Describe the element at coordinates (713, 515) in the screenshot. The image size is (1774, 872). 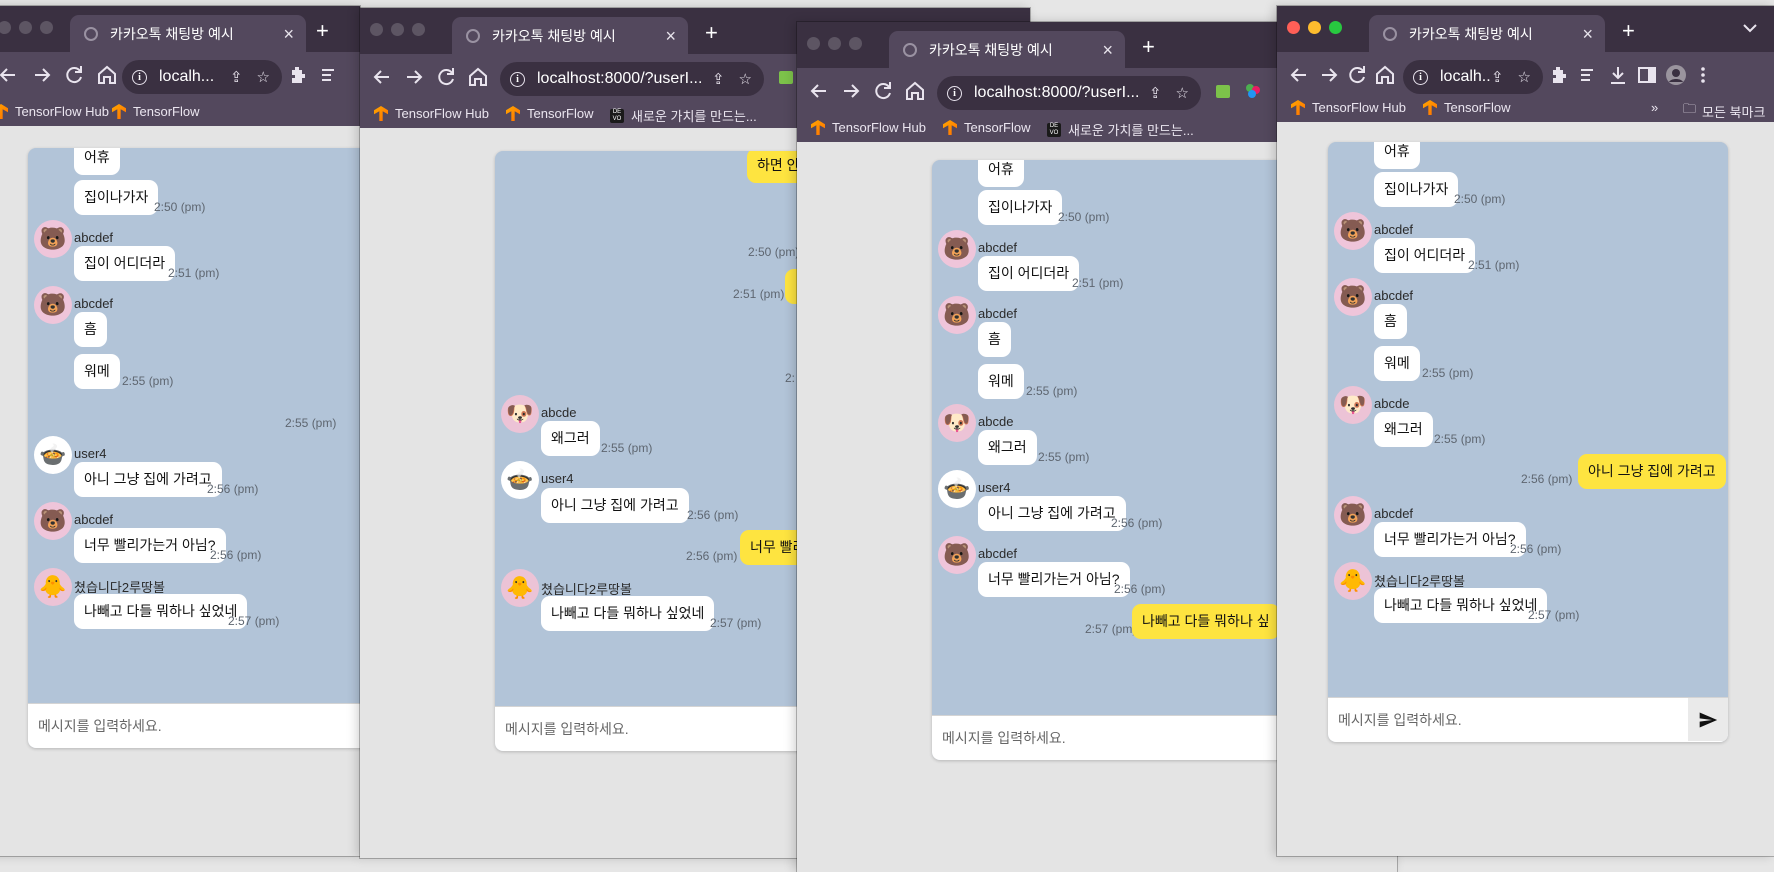
I see `message-time: 2:56 (pm)` at that location.